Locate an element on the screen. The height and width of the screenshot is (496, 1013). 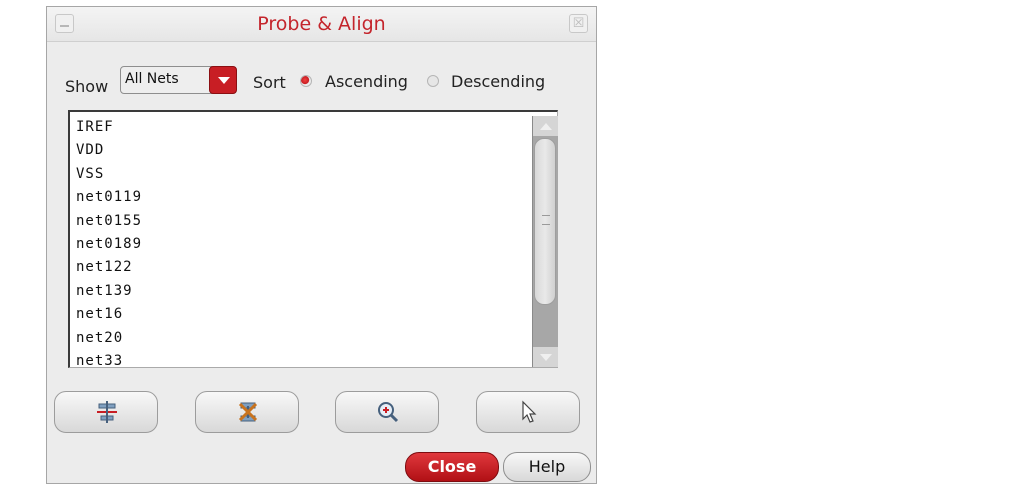
delete-probe-icon is located at coordinates (248, 412).